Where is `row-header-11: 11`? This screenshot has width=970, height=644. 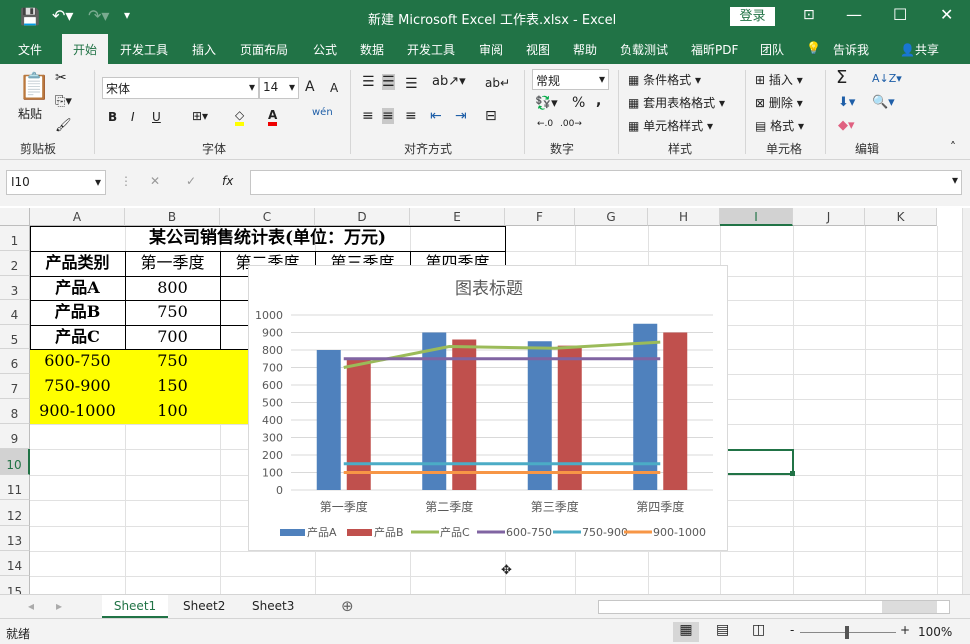 row-header-11: 11 is located at coordinates (15, 487).